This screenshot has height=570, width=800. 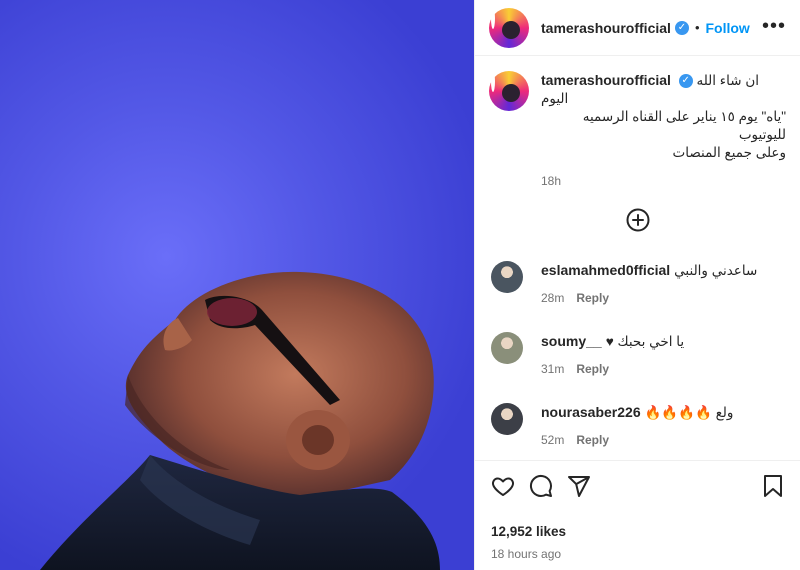 What do you see at coordinates (509, 91) in the screenshot?
I see `caption-author-avatar` at bounding box center [509, 91].